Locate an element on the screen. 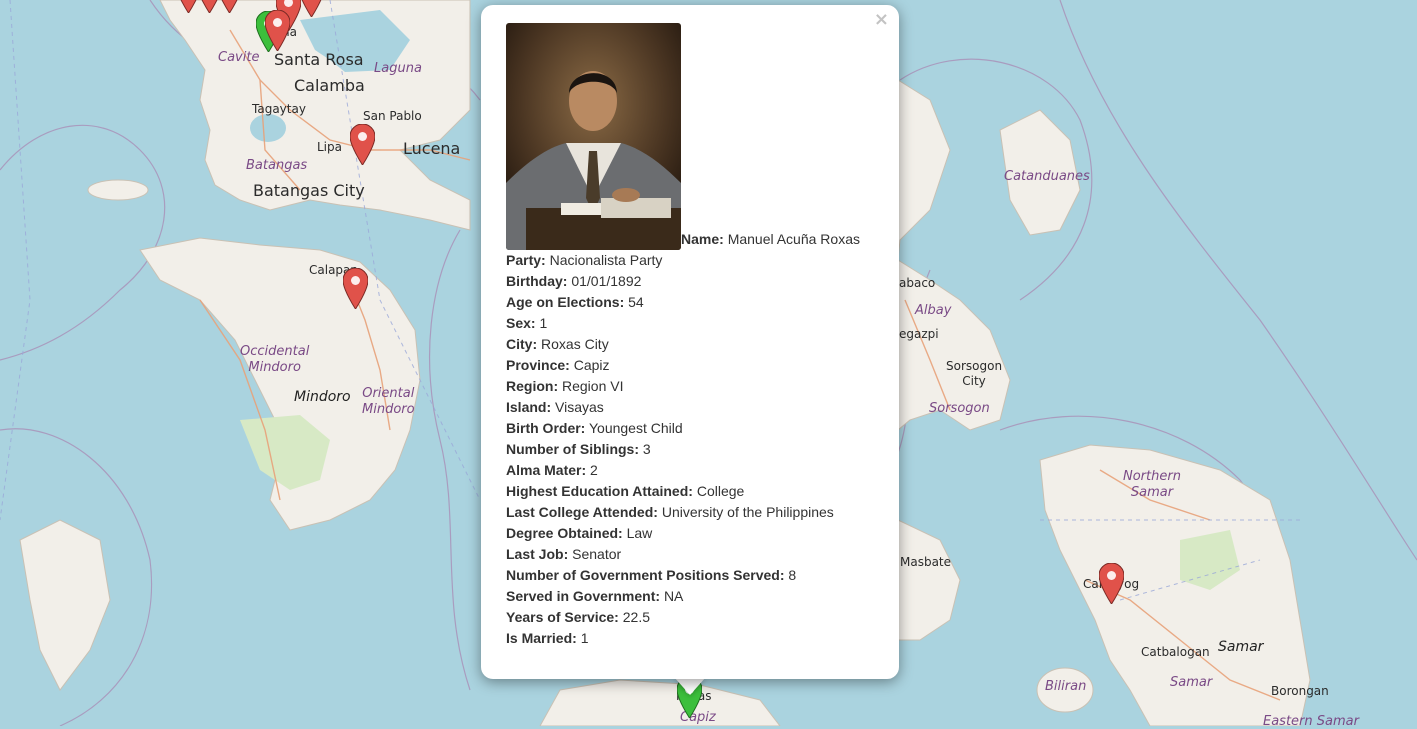 The width and height of the screenshot is (1417, 729). field-city: City: Roxas City is located at coordinates (693, 344).